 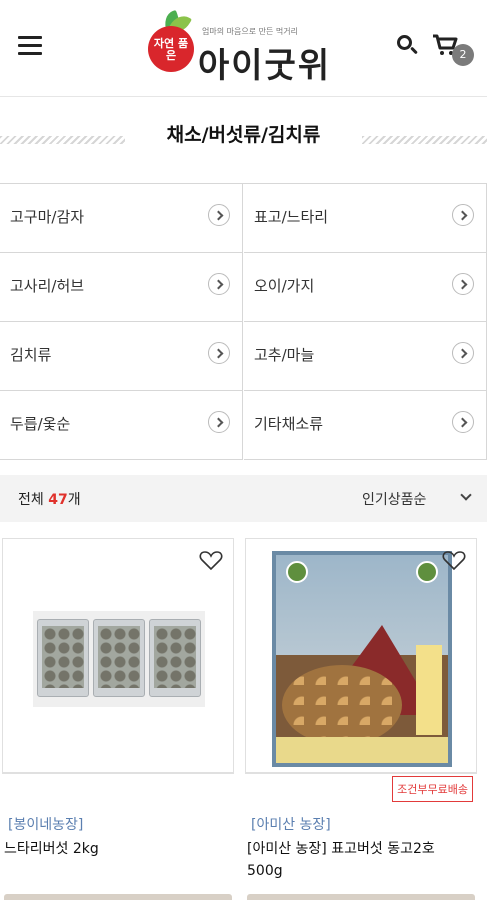 I want to click on category-item: 표고/느타리, so click(x=365, y=218).